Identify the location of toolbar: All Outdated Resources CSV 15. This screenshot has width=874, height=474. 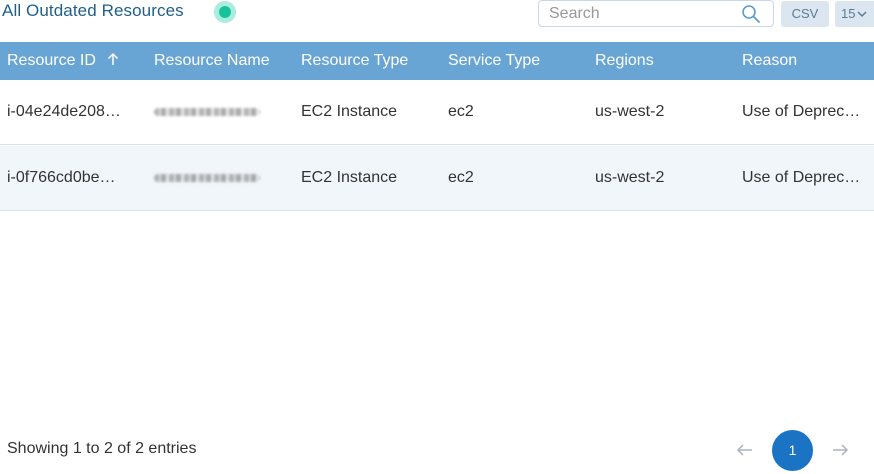
(437, 21).